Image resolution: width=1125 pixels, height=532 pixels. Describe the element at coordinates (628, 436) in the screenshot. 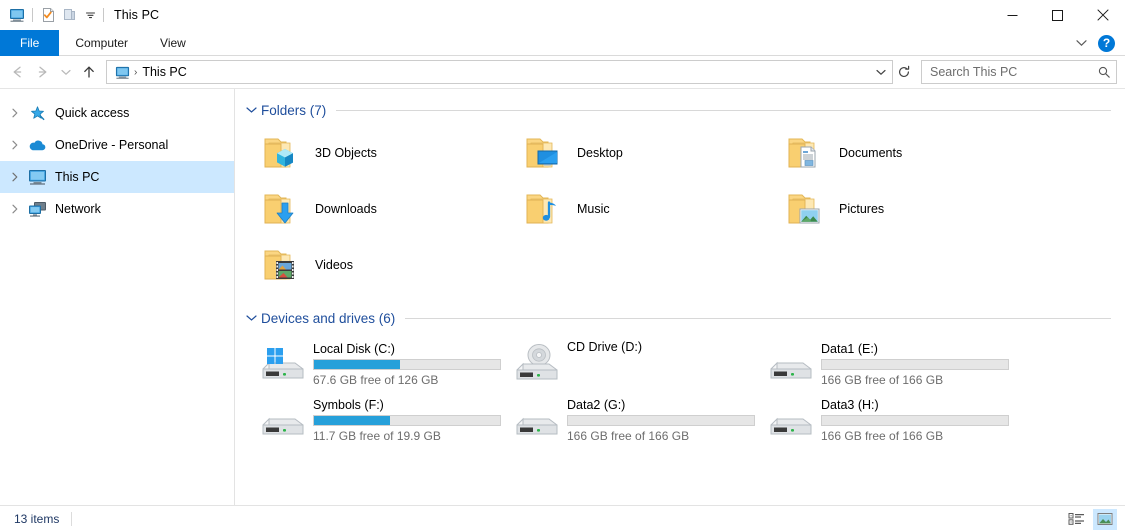

I see `drive-free-space: 166 GB free of 166 GB` at that location.